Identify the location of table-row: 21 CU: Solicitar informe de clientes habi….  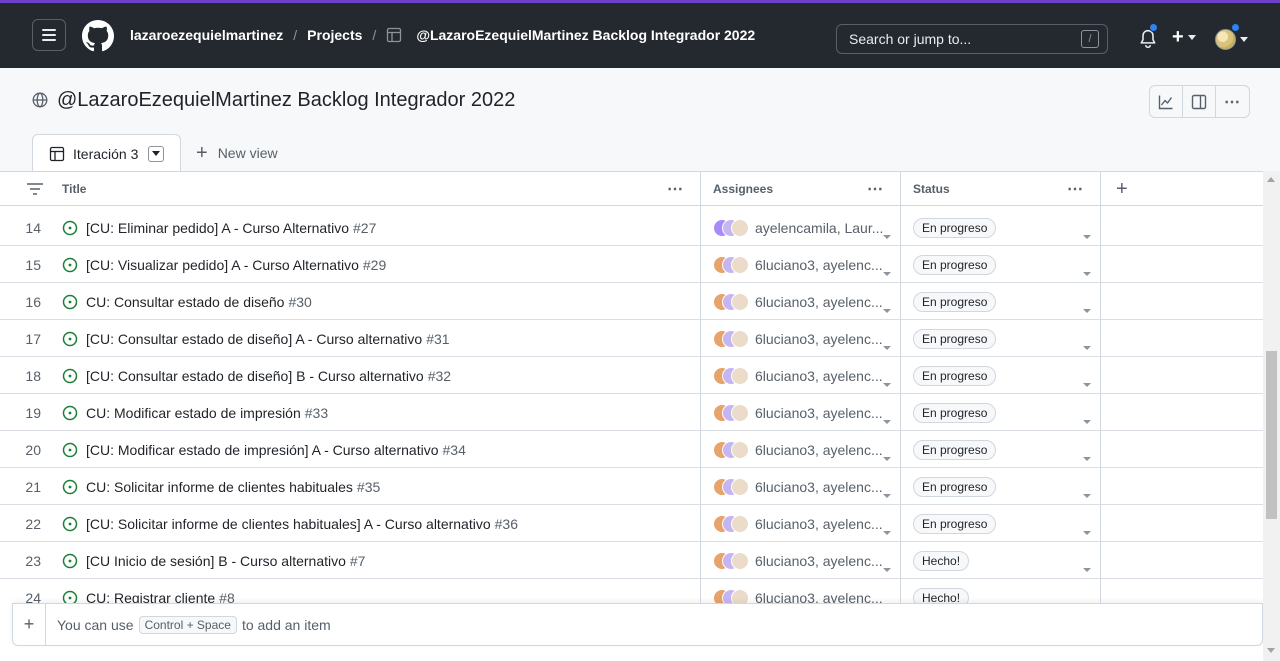
(631, 486).